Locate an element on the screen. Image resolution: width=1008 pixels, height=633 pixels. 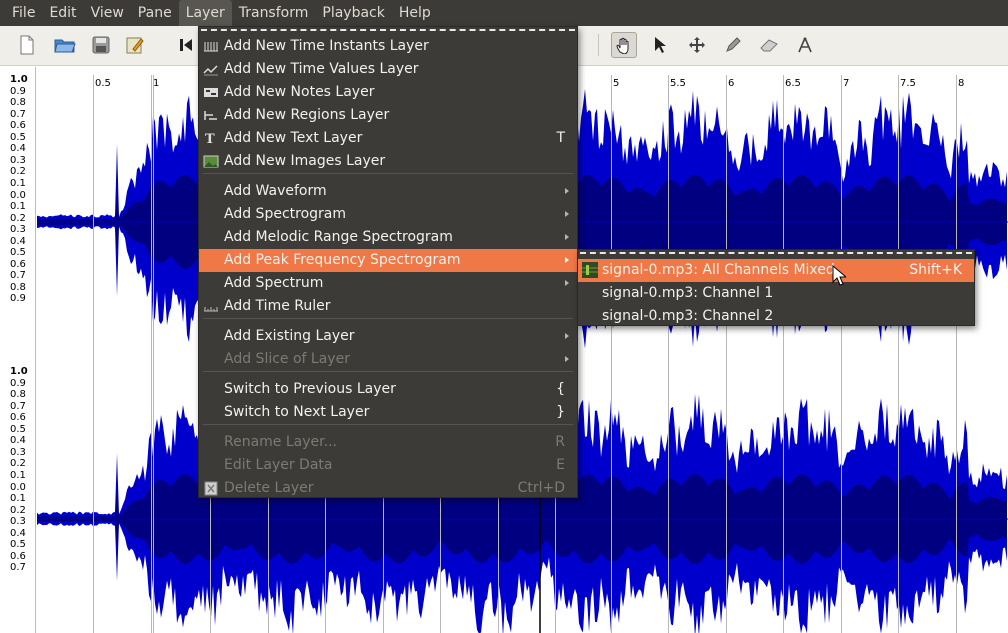
submenu-item: signal-0.mp3: Channel 2 is located at coordinates (776, 316).